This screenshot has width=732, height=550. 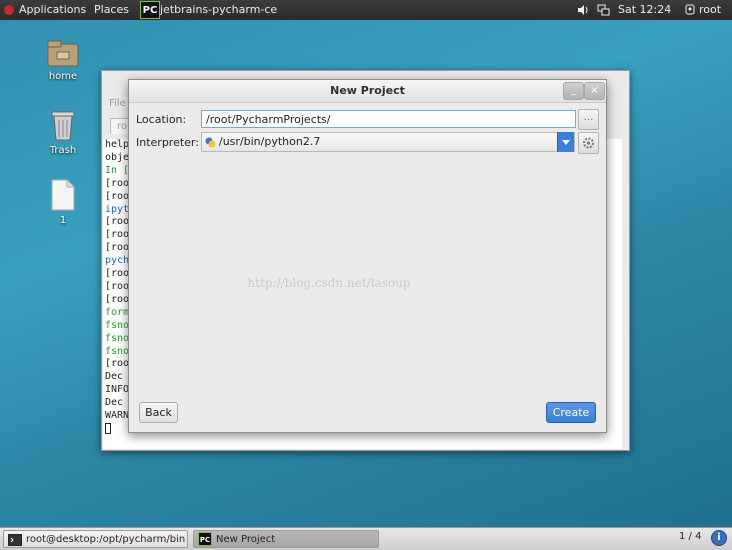 I want to click on places-menu: Places, so click(x=111, y=10).